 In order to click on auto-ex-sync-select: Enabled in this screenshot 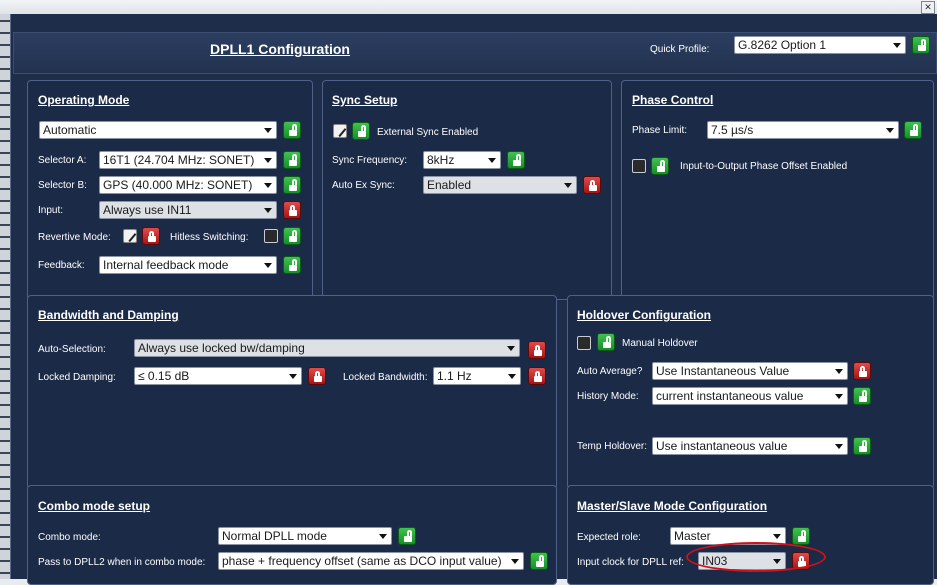, I will do `click(500, 185)`.